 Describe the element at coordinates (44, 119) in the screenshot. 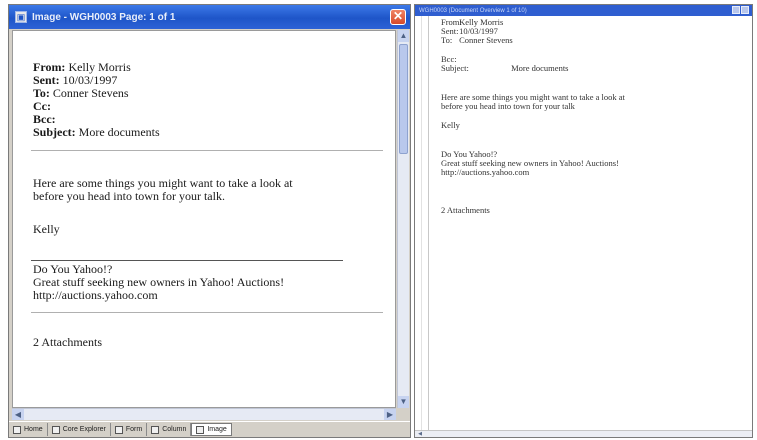

I see `email-bcc-label: Bcc:` at that location.